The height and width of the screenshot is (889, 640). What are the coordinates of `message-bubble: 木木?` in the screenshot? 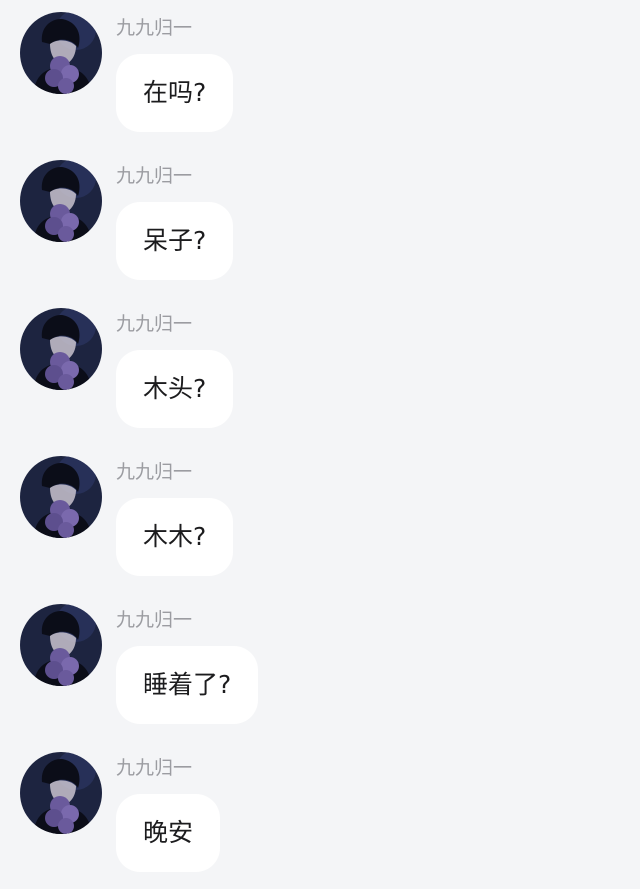 It's located at (175, 537).